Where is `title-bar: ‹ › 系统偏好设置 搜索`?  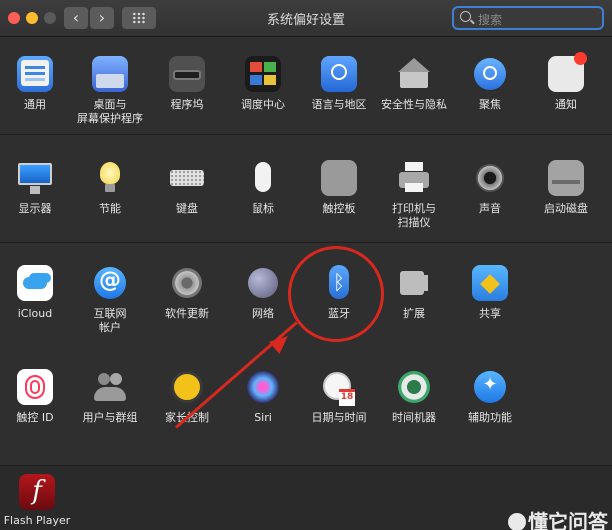 title-bar: ‹ › 系统偏好设置 搜索 is located at coordinates (306, 18).